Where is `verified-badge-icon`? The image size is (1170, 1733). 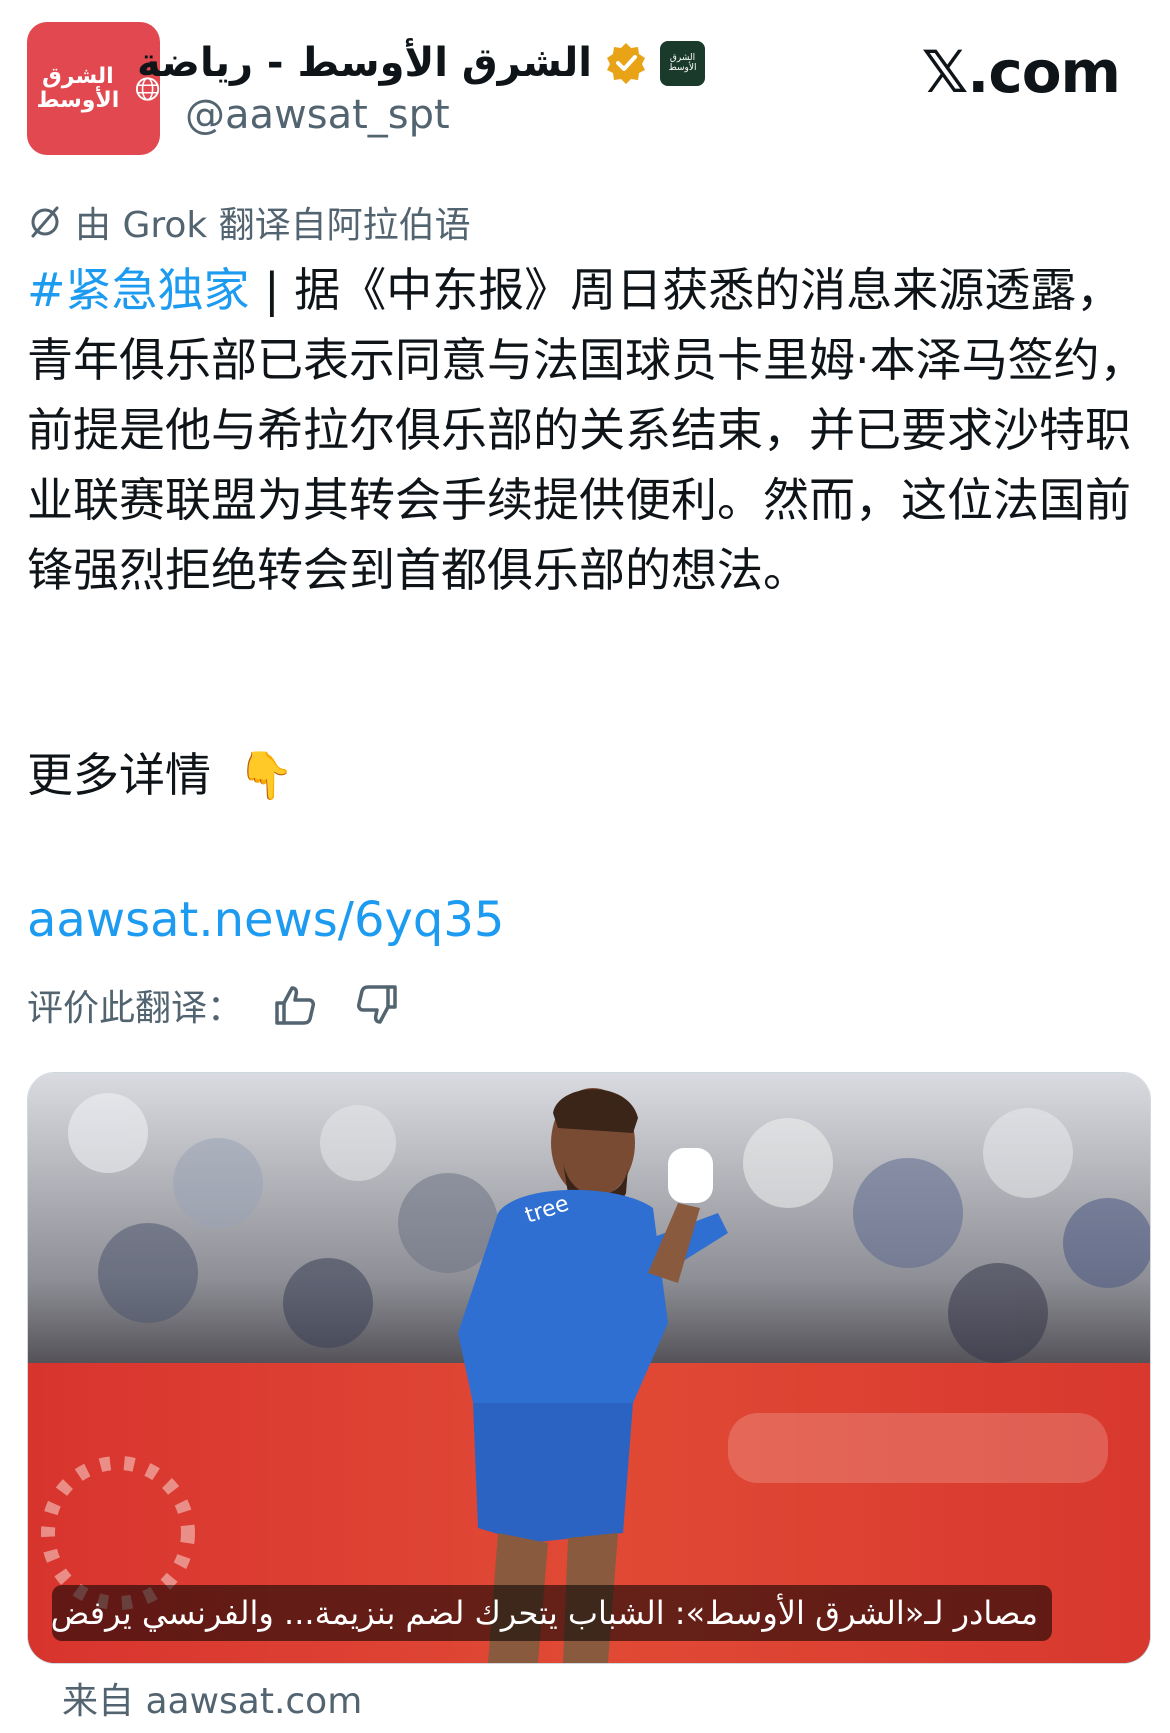
verified-badge-icon is located at coordinates (626, 63).